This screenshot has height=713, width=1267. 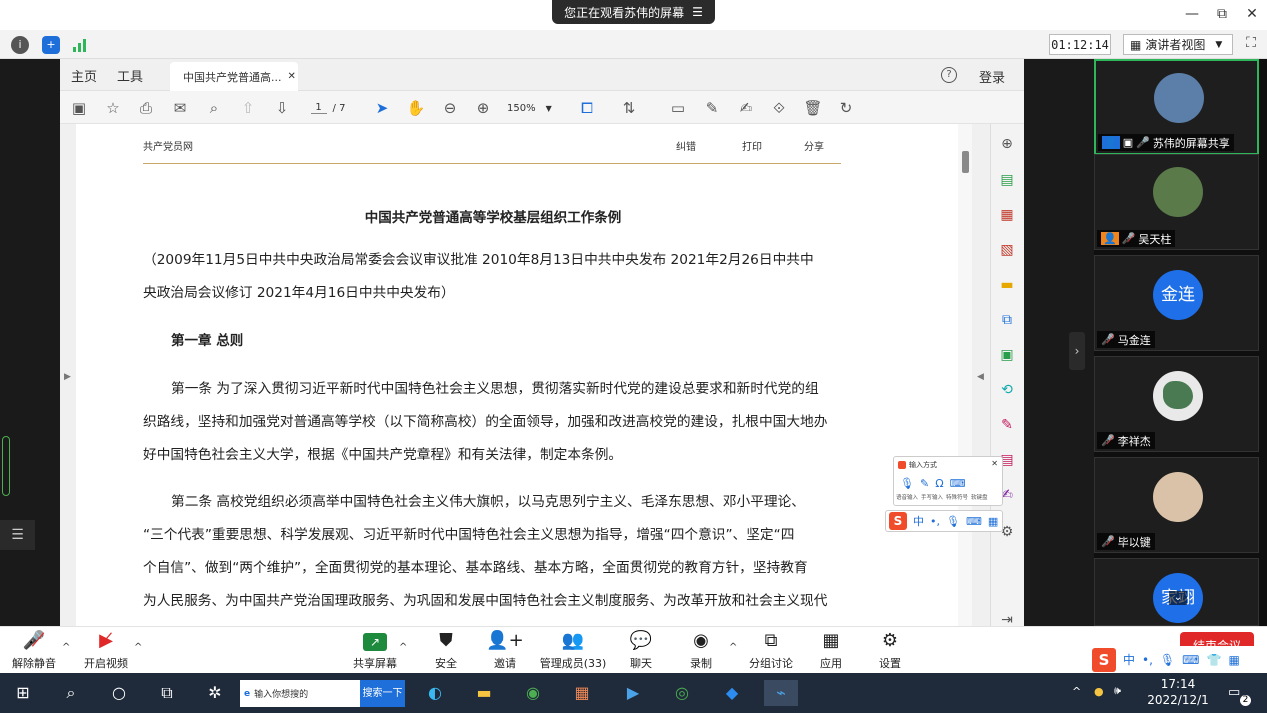 What do you see at coordinates (701, 650) in the screenshot?
I see `record-button: ◉ 录制` at bounding box center [701, 650].